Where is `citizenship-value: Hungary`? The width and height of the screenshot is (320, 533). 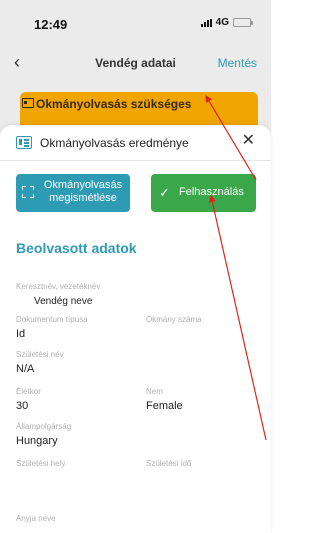
citizenship-value: Hungary is located at coordinates (37, 441).